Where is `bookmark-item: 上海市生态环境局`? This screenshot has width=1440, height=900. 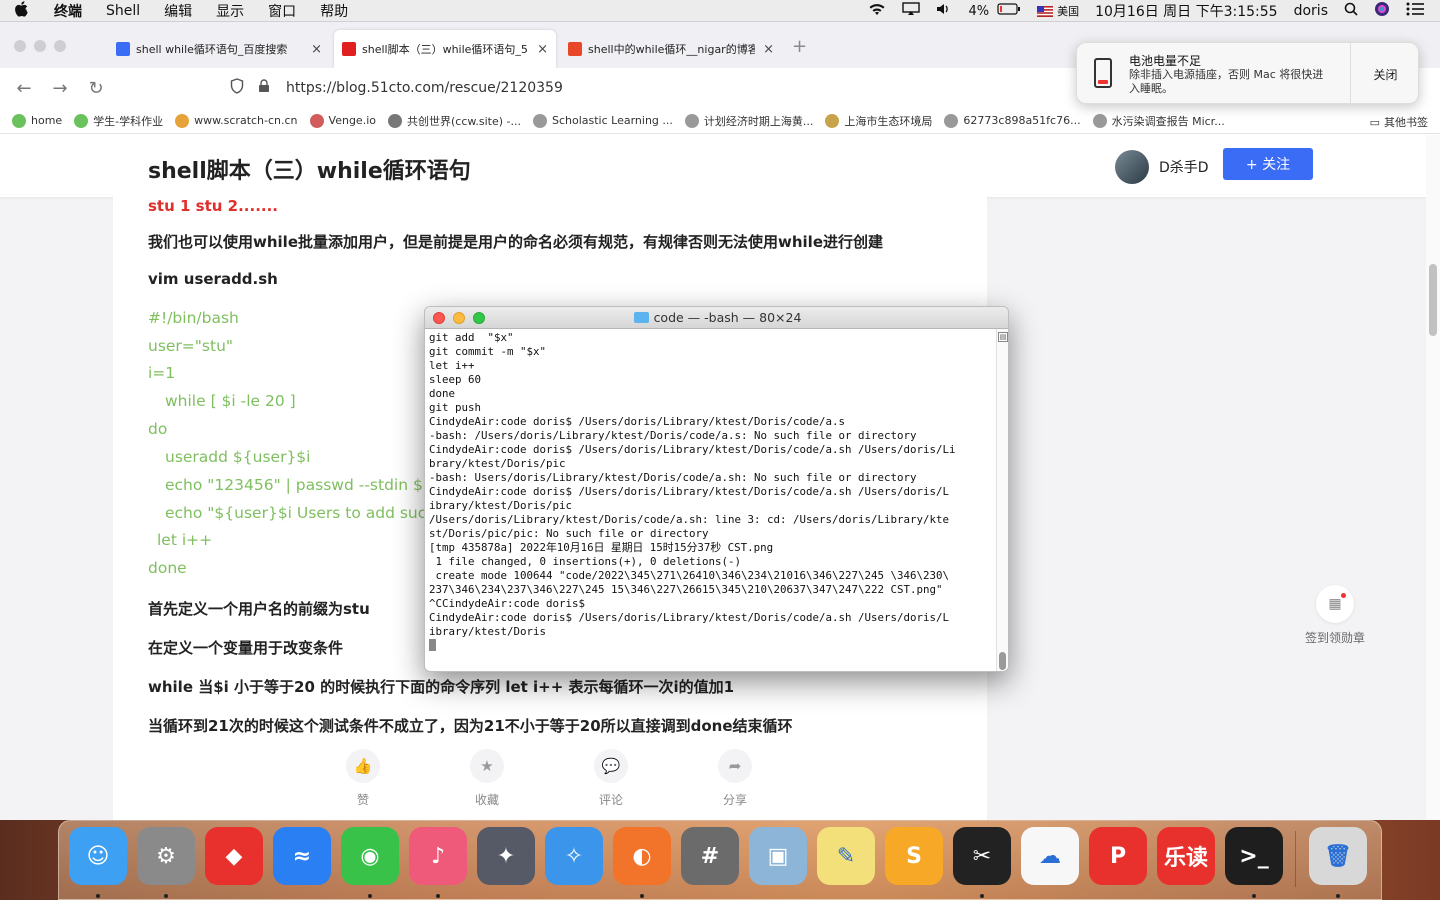 bookmark-item: 上海市生态环境局 is located at coordinates (878, 121).